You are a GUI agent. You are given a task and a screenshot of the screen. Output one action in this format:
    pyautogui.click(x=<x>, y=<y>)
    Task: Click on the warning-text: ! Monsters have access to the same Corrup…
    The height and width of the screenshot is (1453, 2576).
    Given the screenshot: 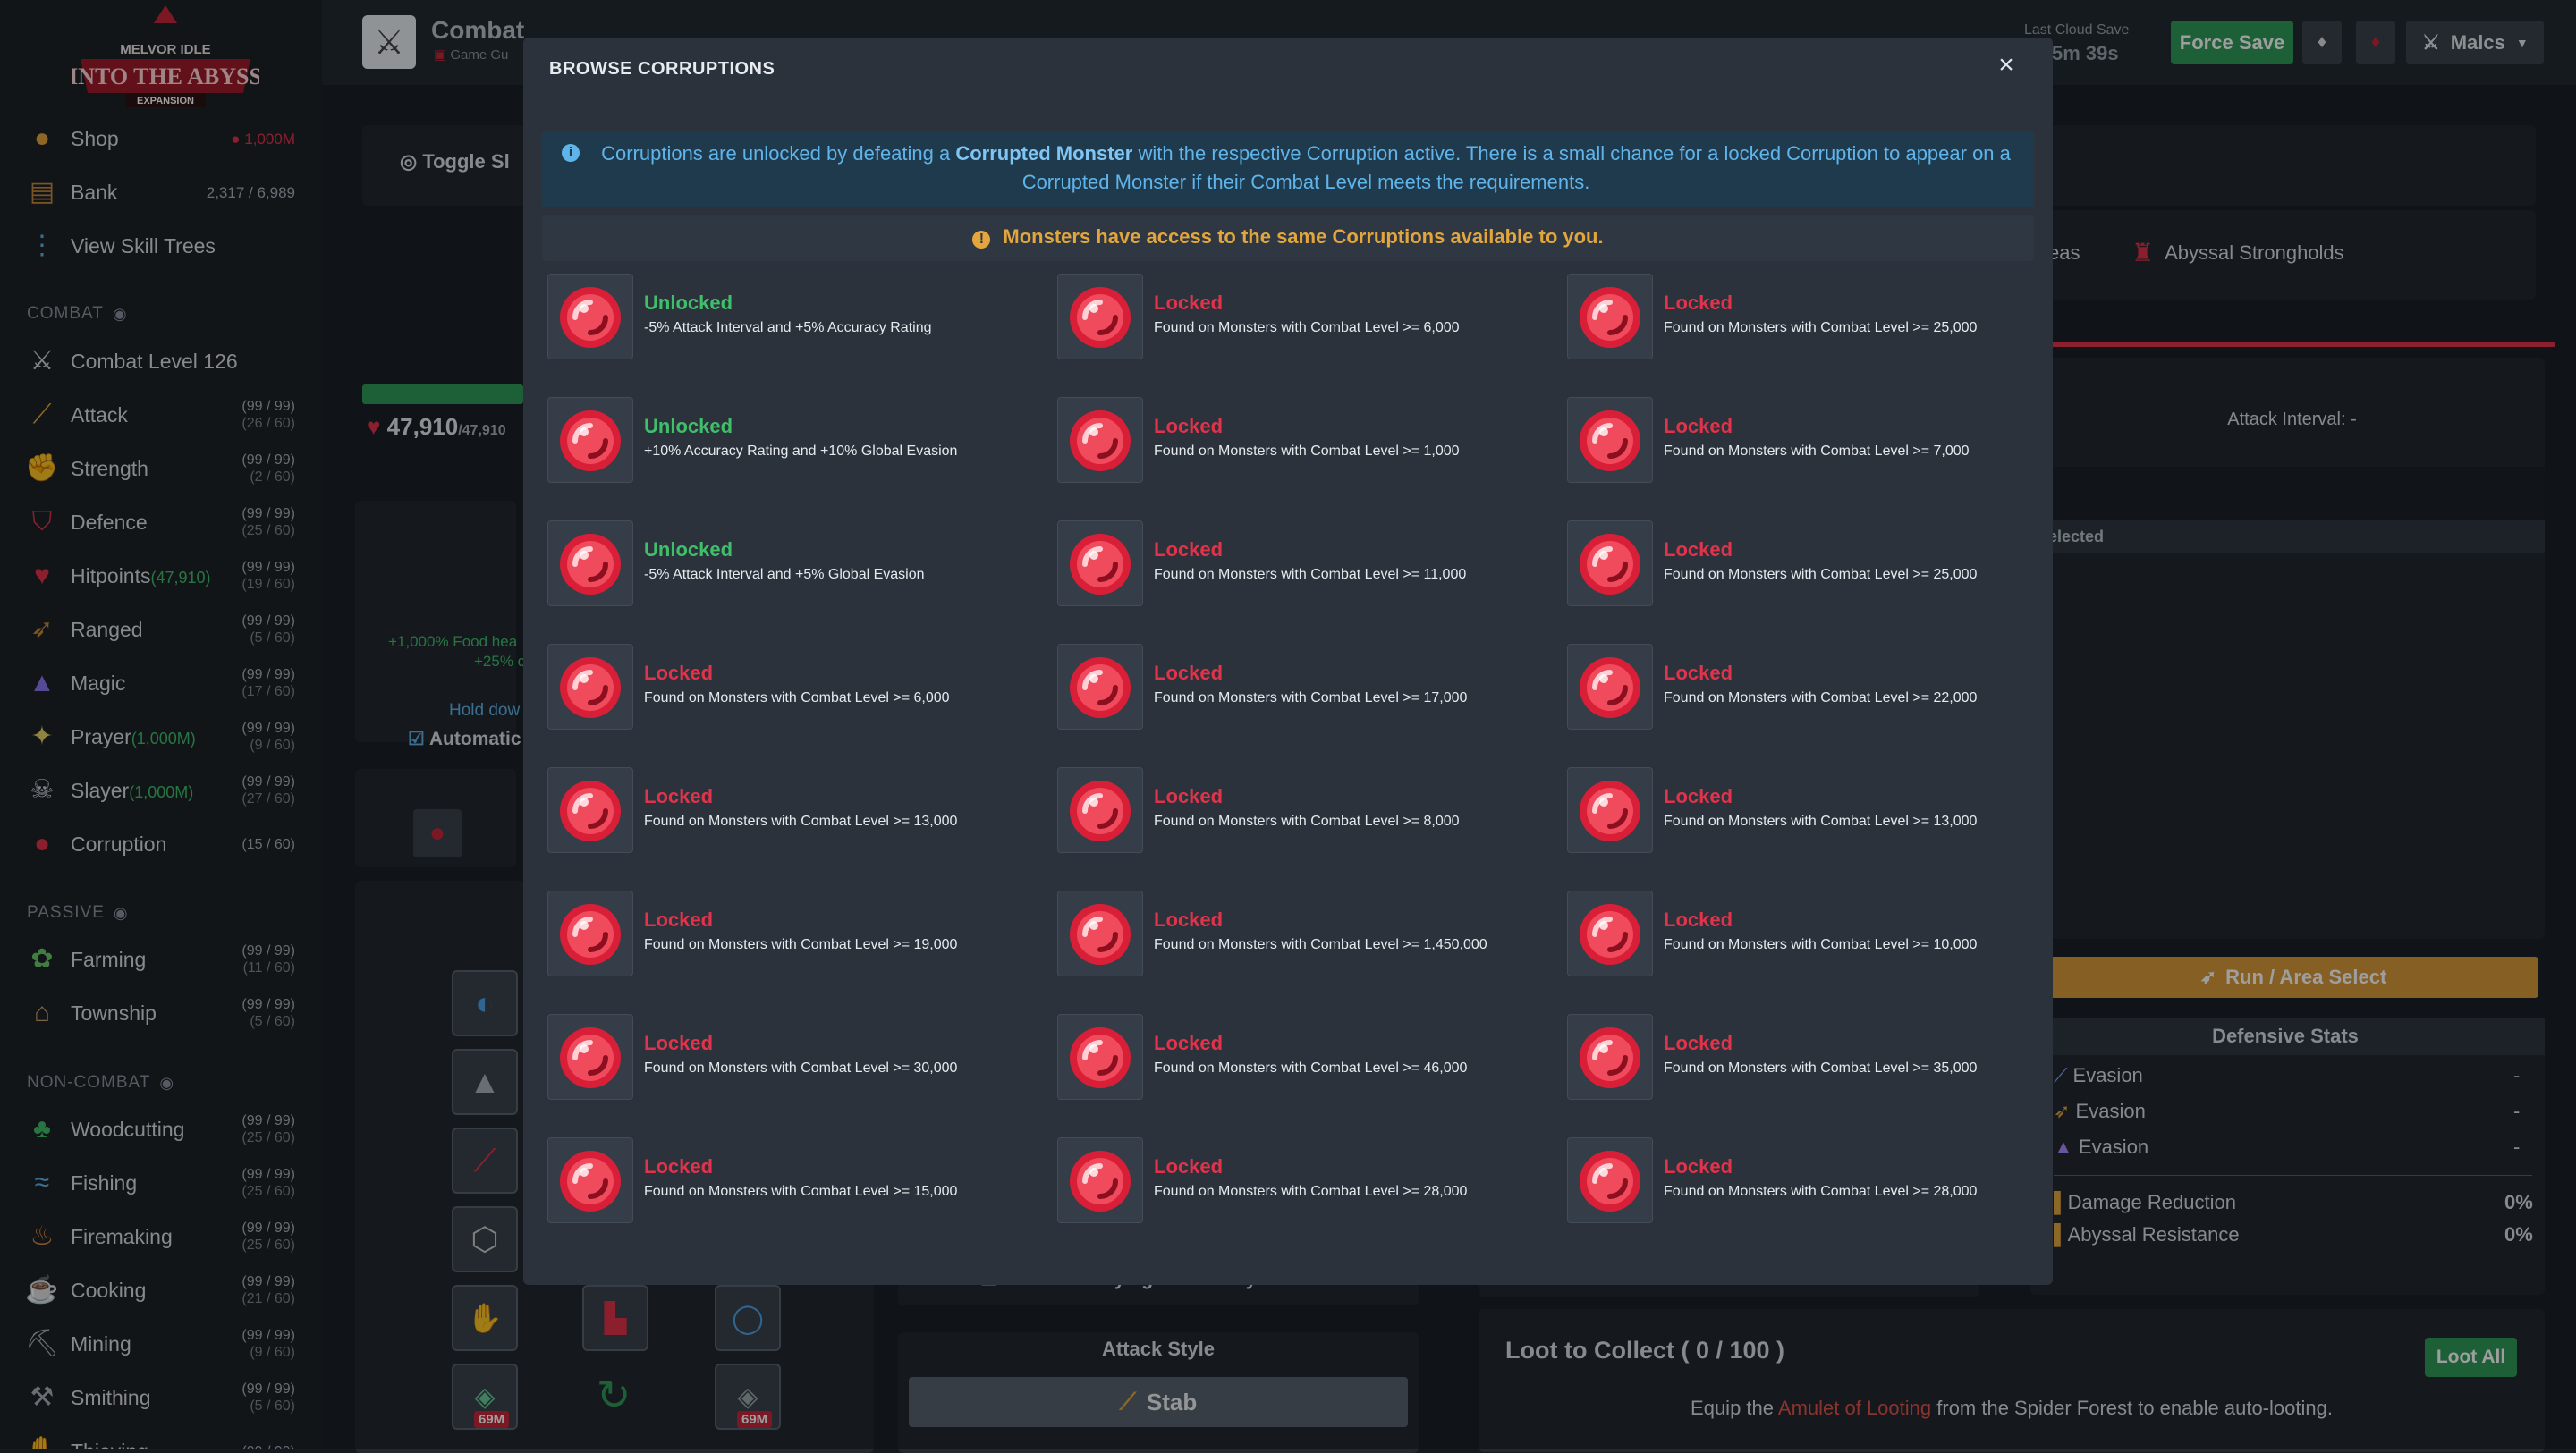 What is the action you would take?
    pyautogui.click(x=1288, y=237)
    